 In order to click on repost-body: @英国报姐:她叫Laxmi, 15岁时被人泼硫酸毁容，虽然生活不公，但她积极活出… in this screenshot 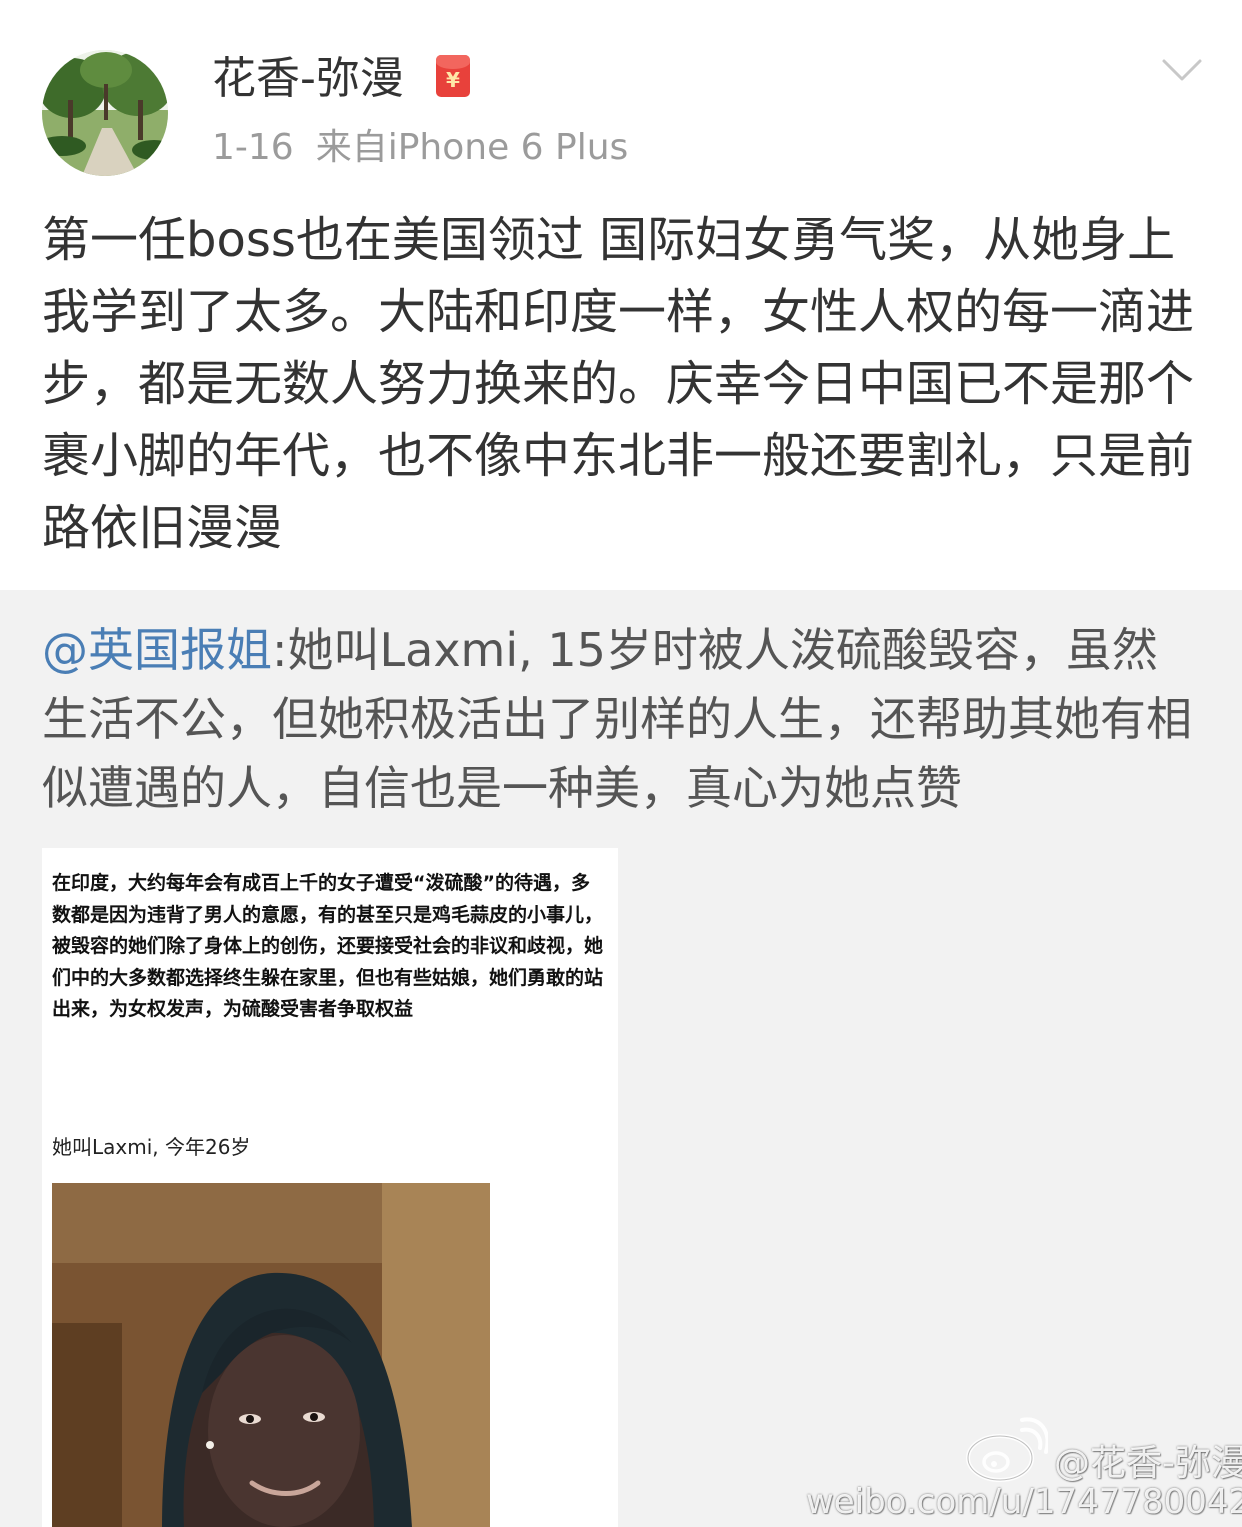, I will do `click(622, 719)`.